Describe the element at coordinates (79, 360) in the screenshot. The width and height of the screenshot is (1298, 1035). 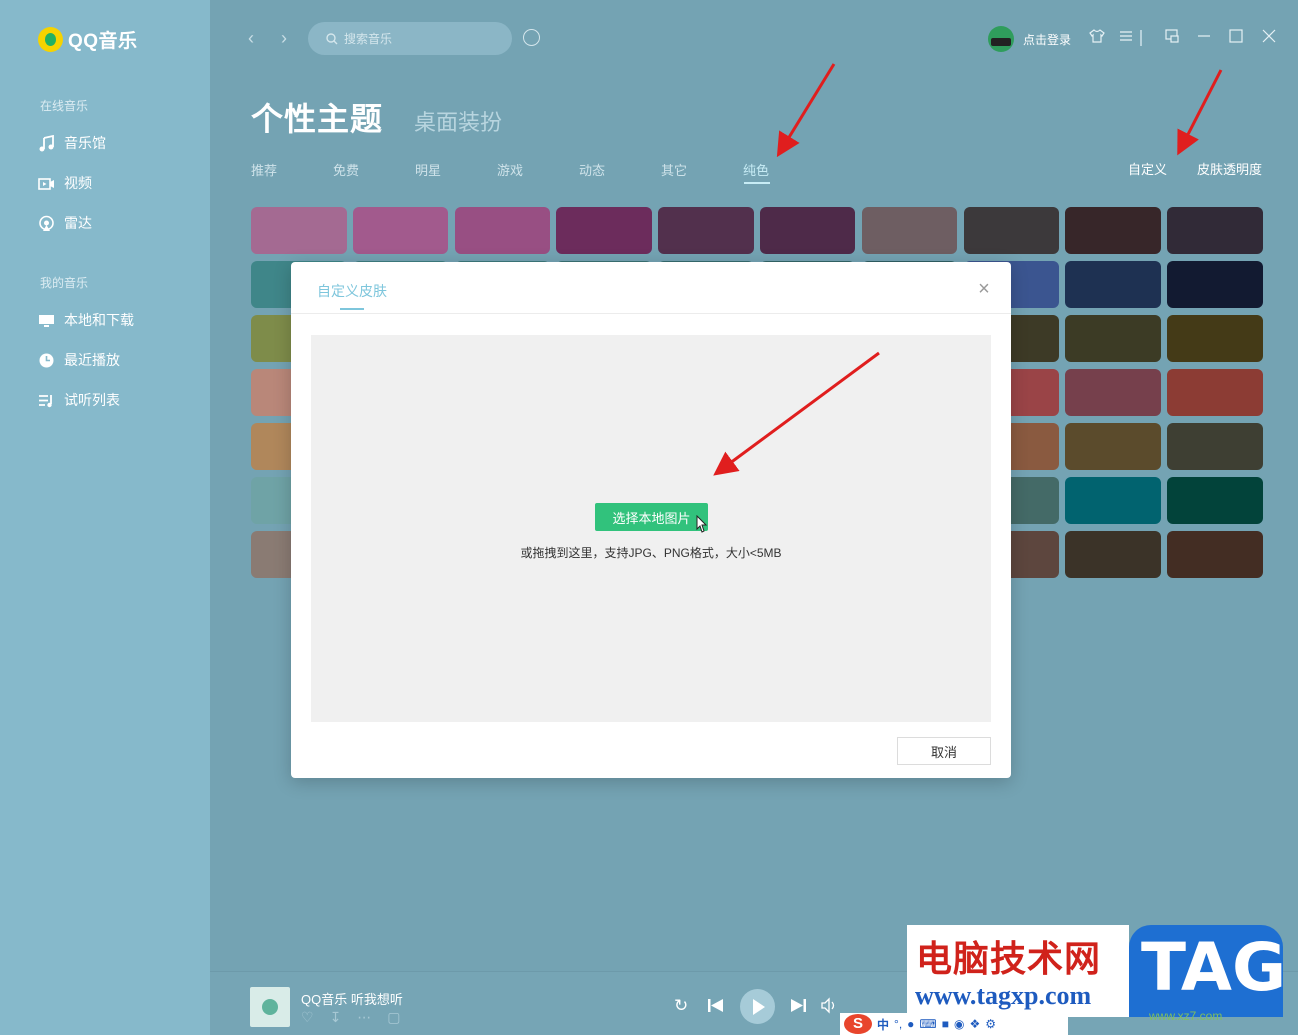
I see `sidebar-item-recent: 最近播放` at that location.